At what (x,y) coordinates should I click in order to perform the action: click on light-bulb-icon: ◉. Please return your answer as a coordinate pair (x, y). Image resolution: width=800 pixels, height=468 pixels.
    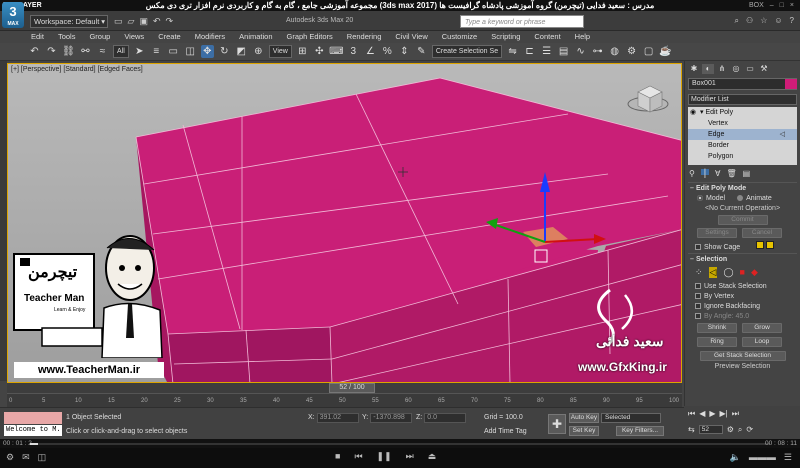
    Looking at the image, I should click on (693, 112).